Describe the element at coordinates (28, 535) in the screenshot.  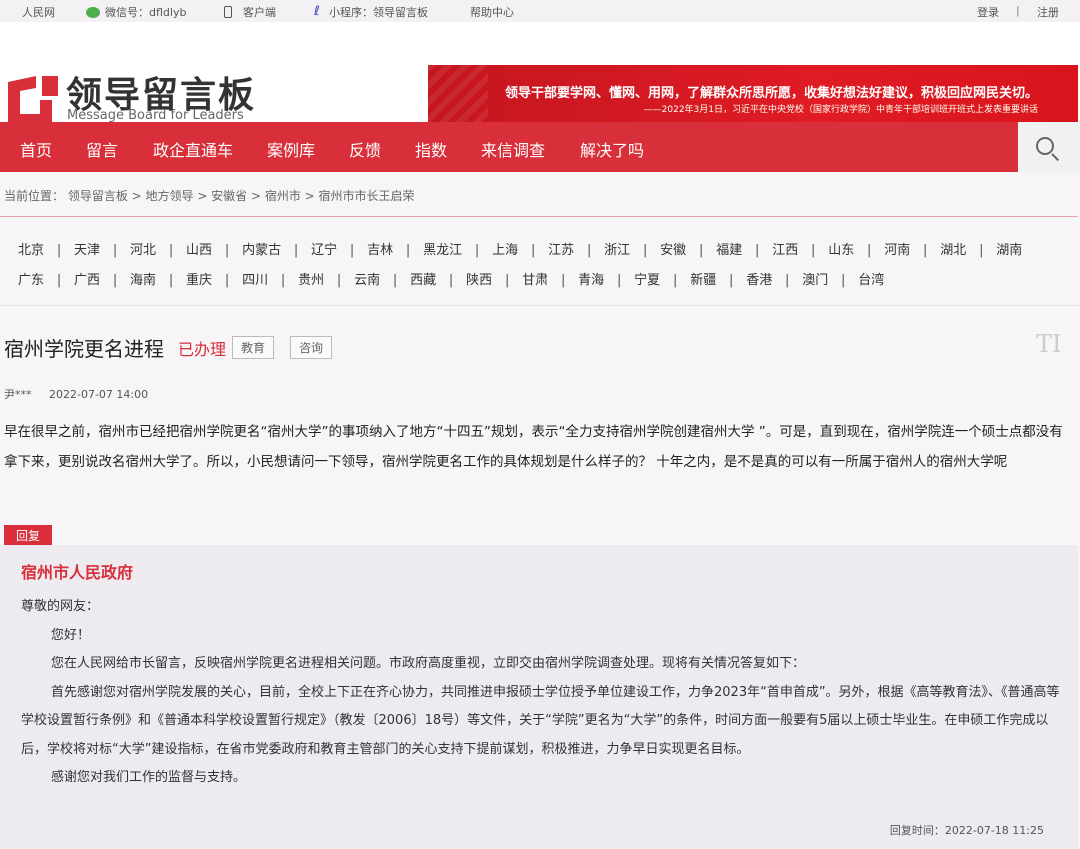
I see `reply-badge: 回复` at that location.